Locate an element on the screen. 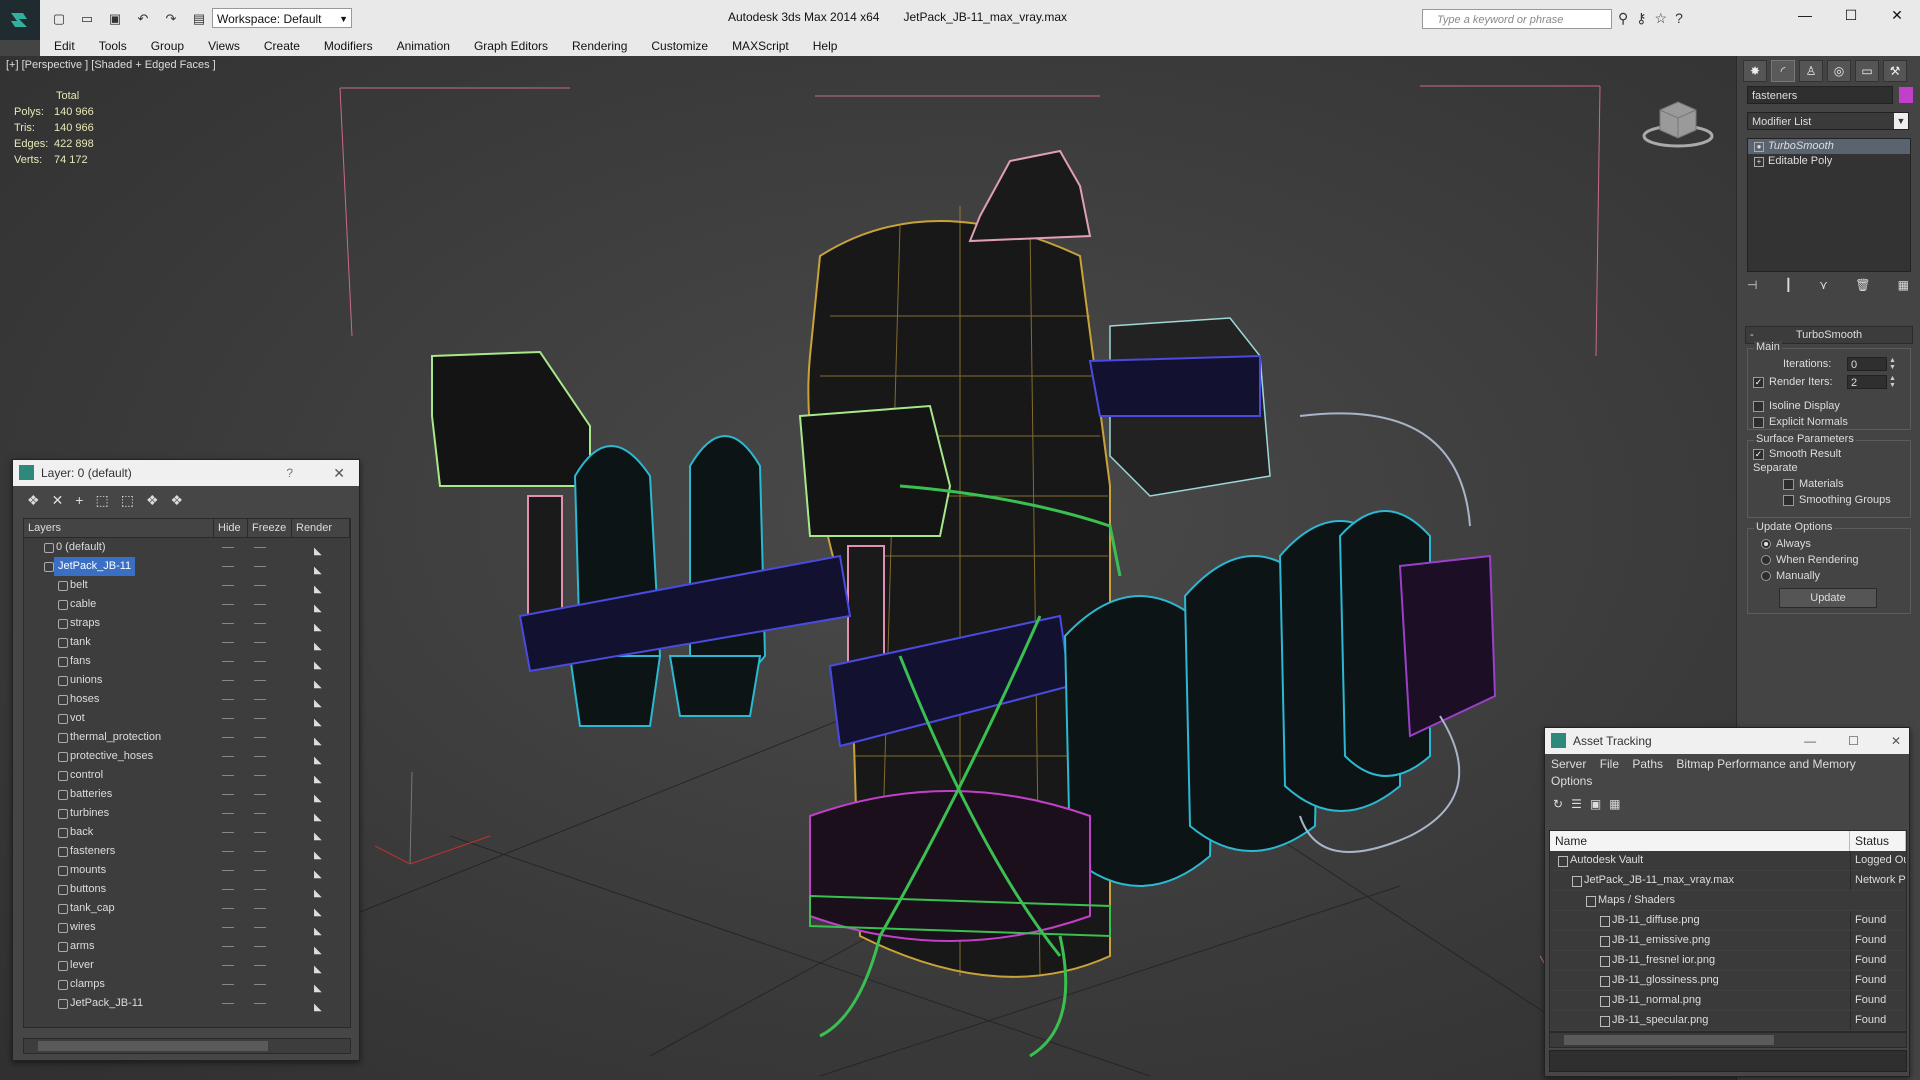  add-to-layer-icon: + is located at coordinates (79, 500).